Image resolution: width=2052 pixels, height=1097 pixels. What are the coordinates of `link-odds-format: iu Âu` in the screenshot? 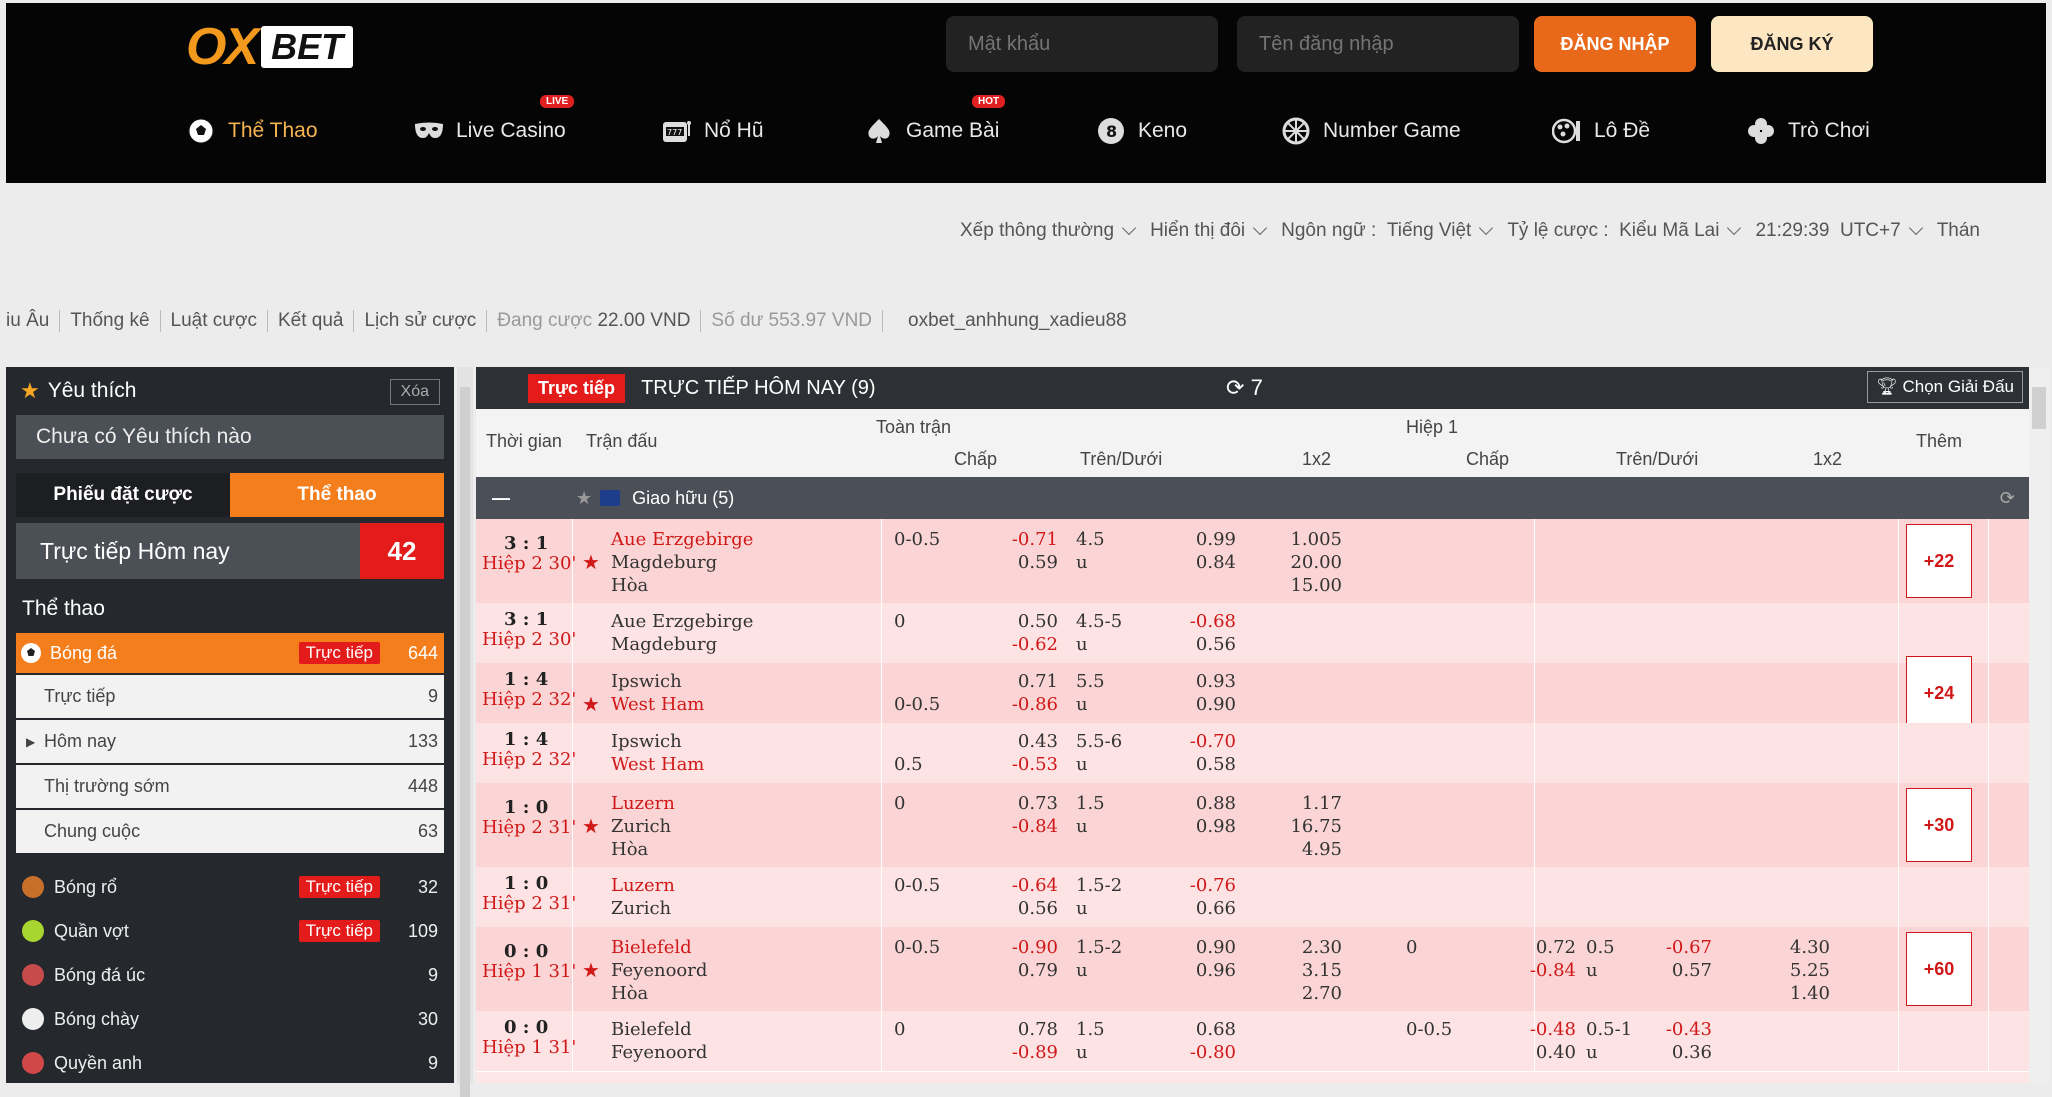 It's located at (33, 321).